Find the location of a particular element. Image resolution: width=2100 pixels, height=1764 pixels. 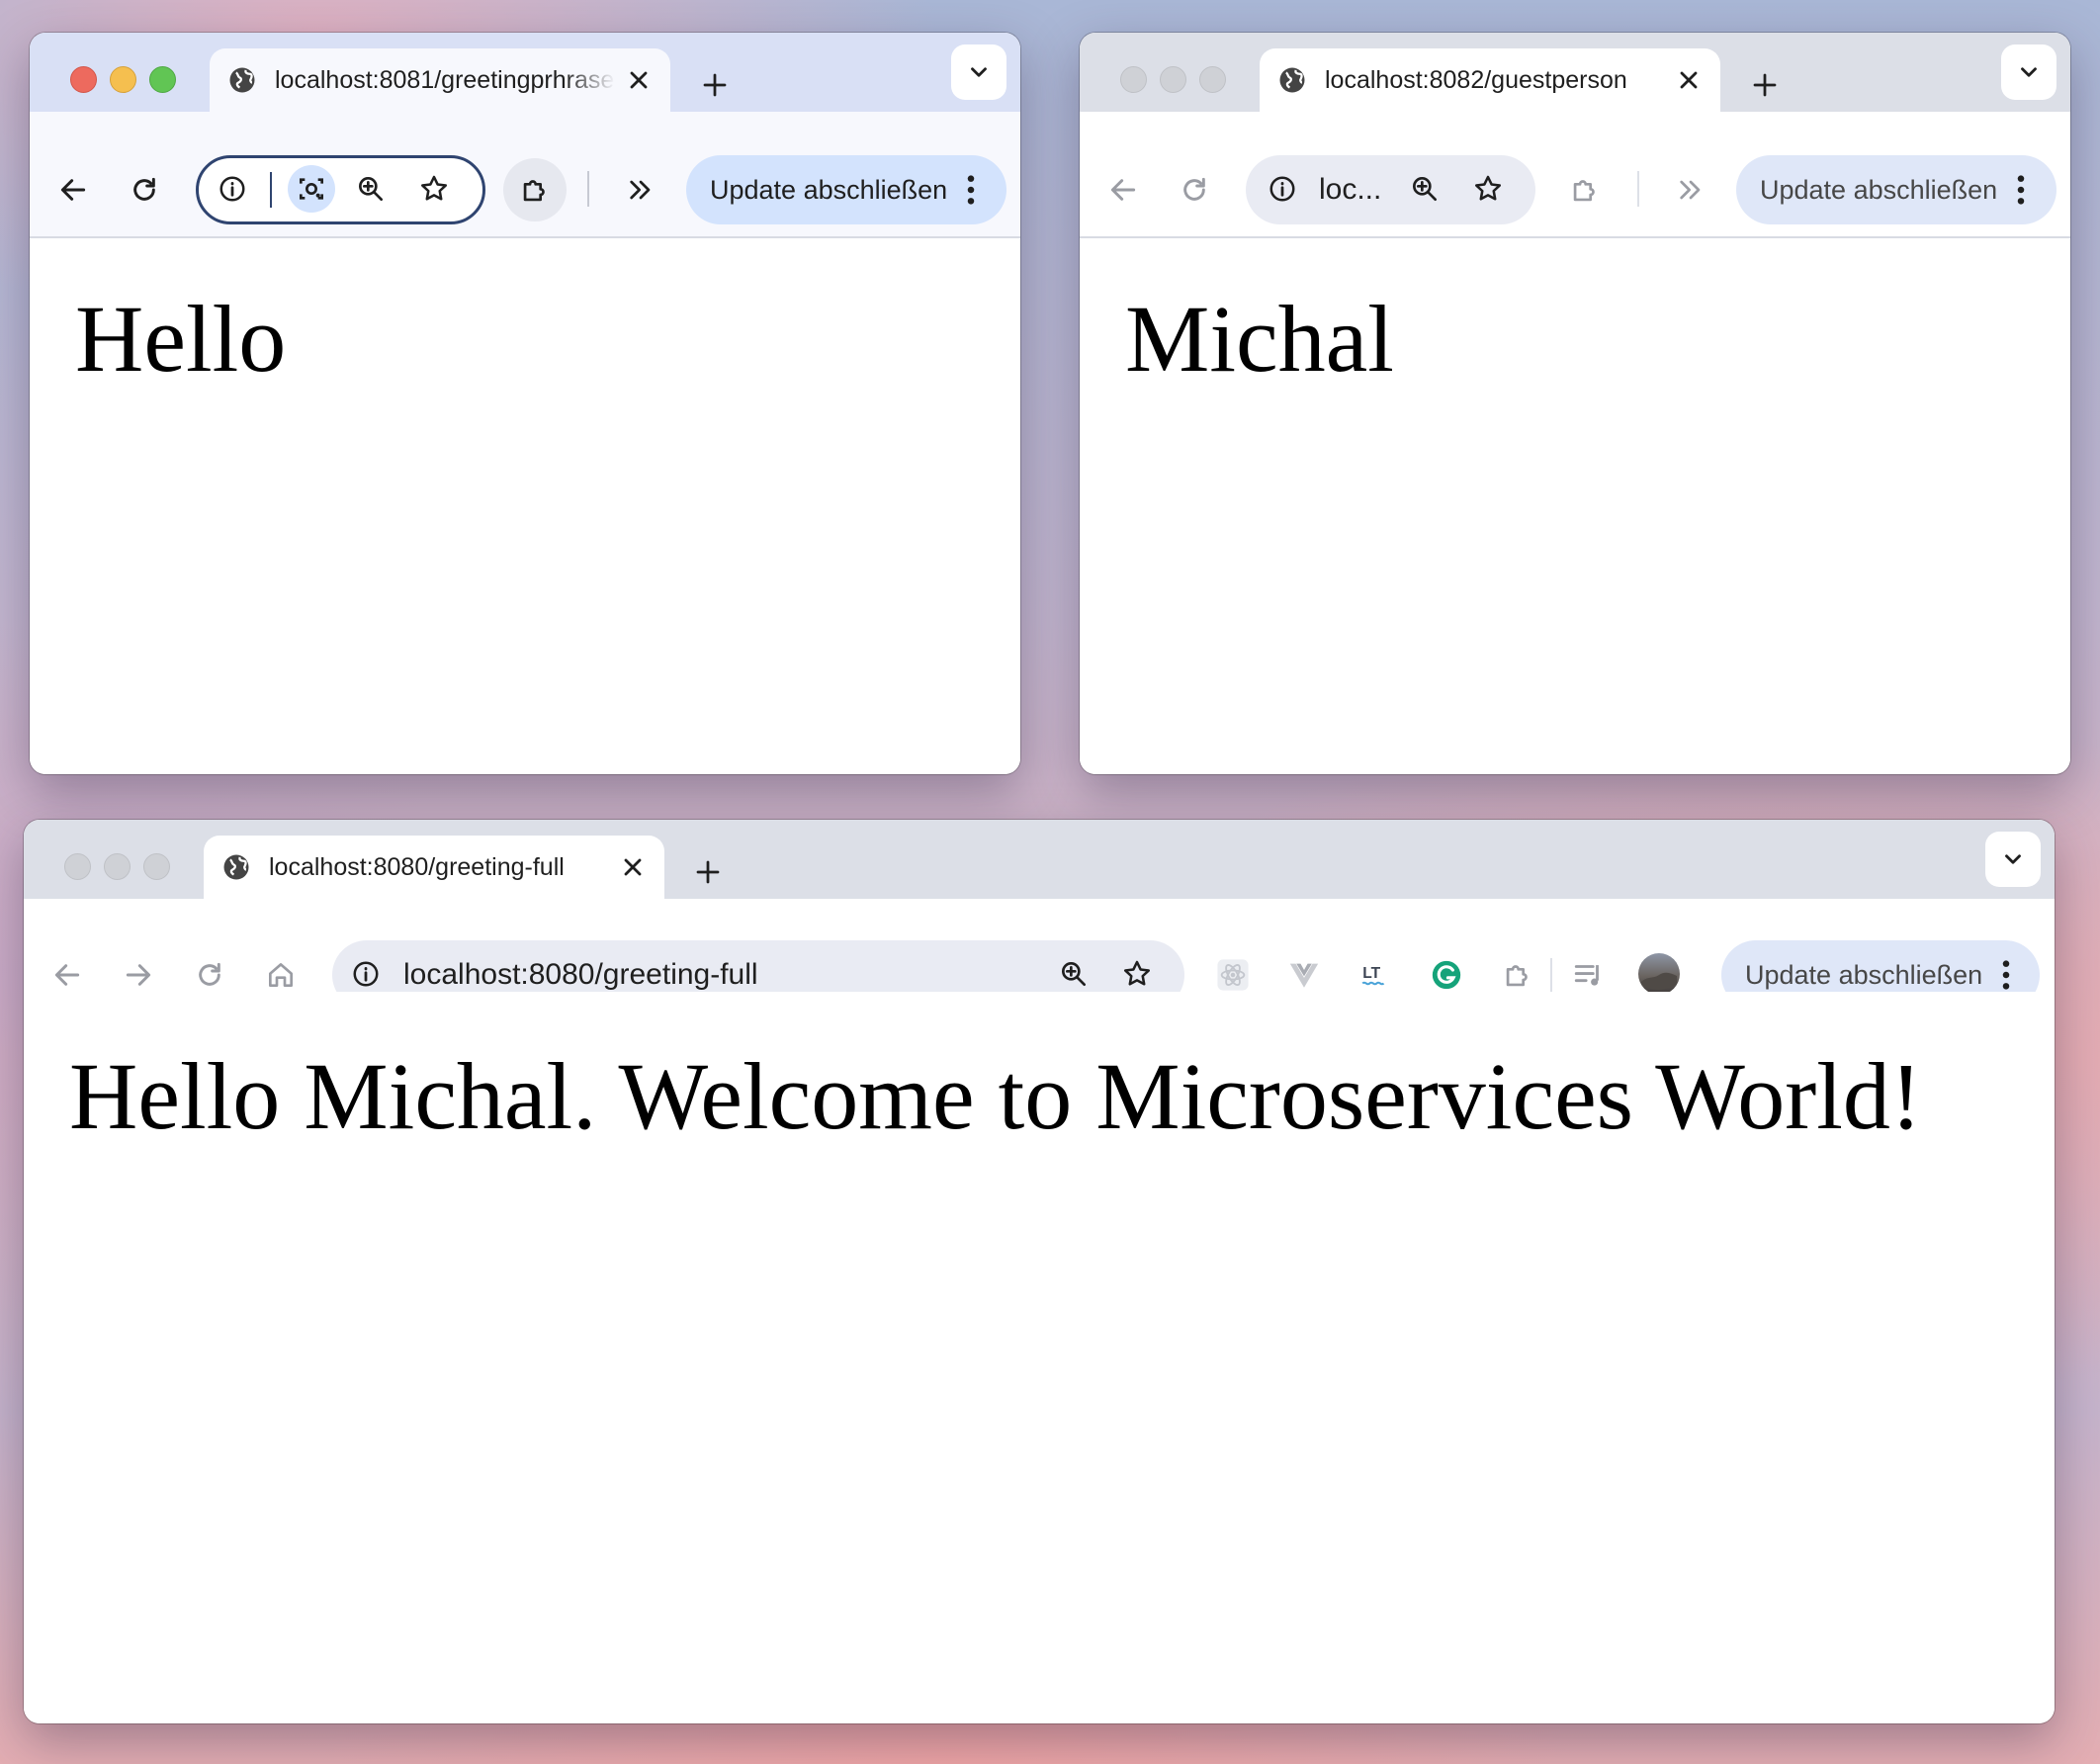

camera-lens-icon is located at coordinates (311, 189).